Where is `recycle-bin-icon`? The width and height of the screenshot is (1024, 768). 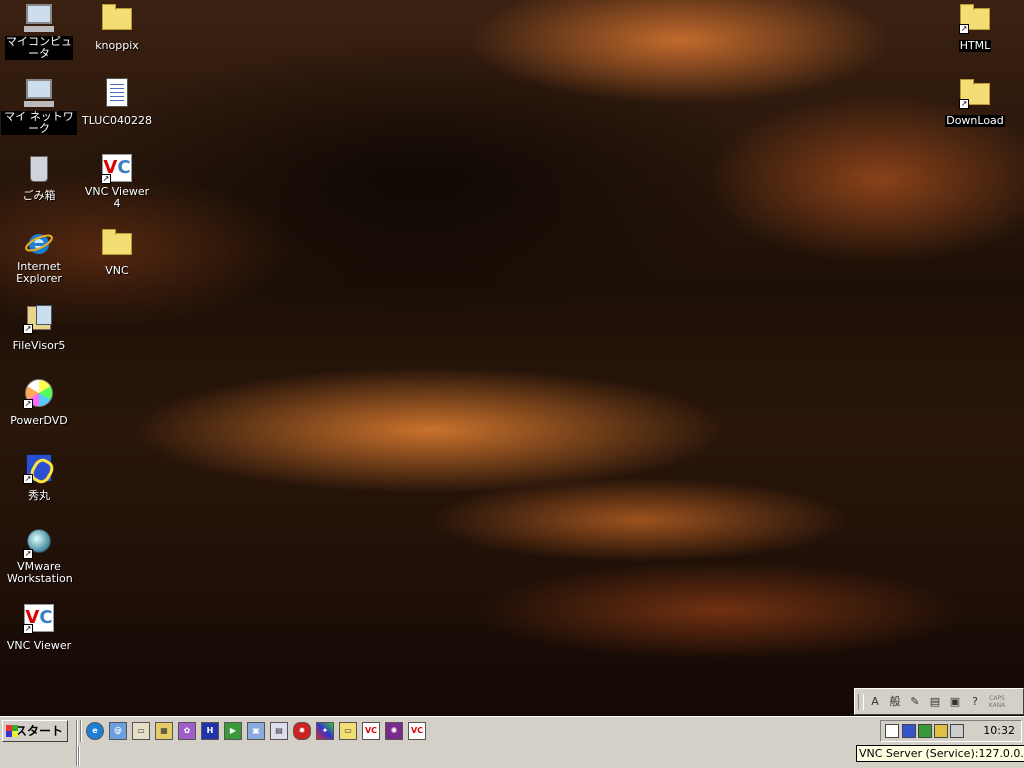
recycle-bin-icon is located at coordinates (39, 169).